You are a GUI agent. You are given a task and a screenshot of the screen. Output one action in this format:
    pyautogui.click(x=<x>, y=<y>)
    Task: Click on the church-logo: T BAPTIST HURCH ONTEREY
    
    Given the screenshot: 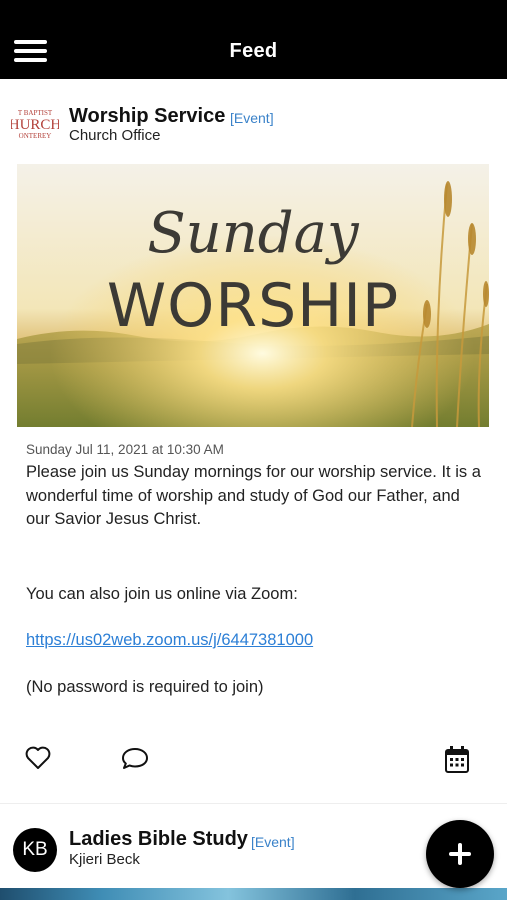 What is the action you would take?
    pyautogui.click(x=35, y=124)
    